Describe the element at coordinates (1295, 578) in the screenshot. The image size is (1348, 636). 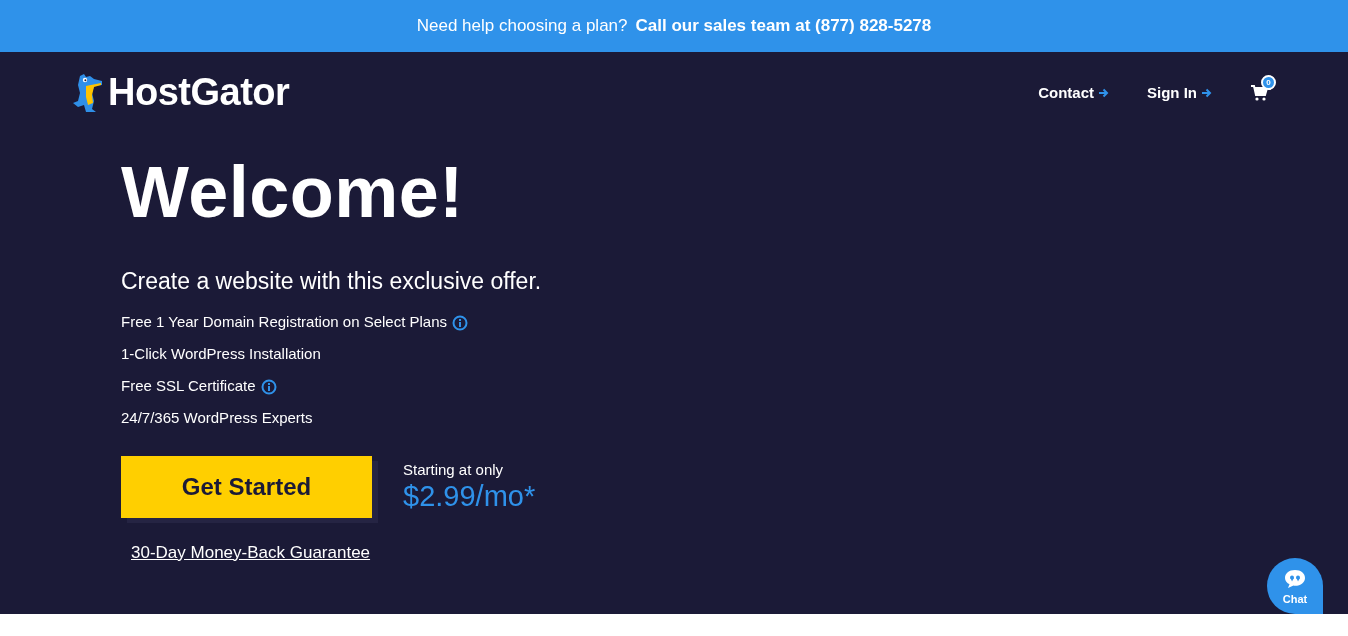
I see `chat-bubble-icon` at that location.